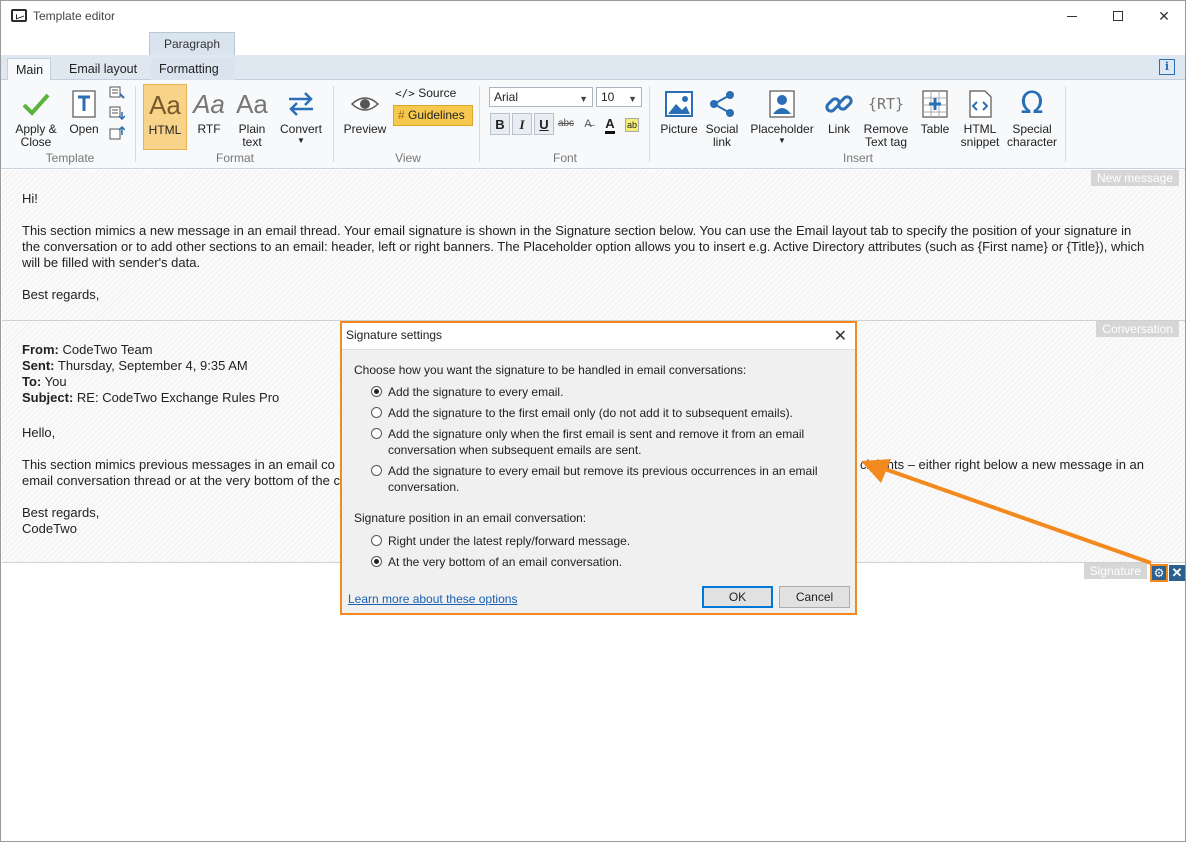 This screenshot has width=1186, height=842. What do you see at coordinates (886, 118) in the screenshot?
I see `remove-text-tag-button: {RT} Remove Text tag` at bounding box center [886, 118].